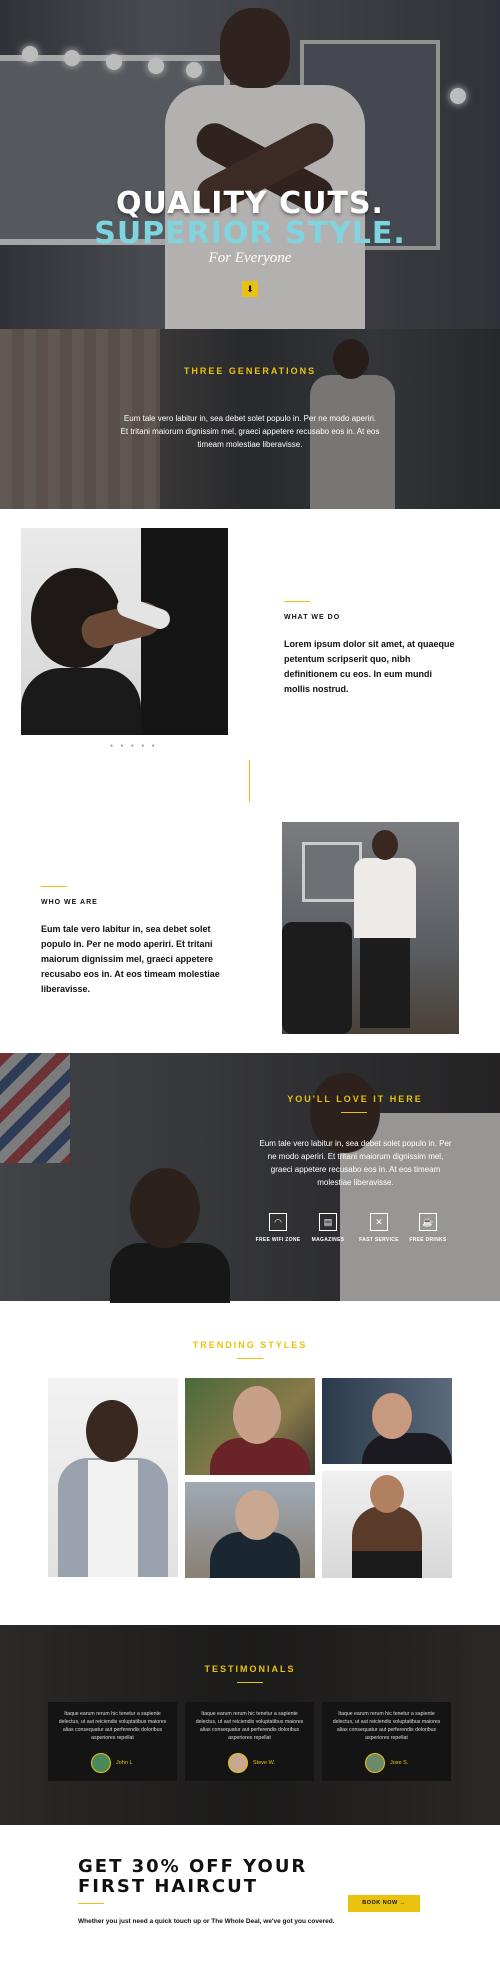 Image resolution: width=500 pixels, height=1966 pixels. What do you see at coordinates (134, 746) in the screenshot?
I see `slider-dots: ● ● ● ● ●` at bounding box center [134, 746].